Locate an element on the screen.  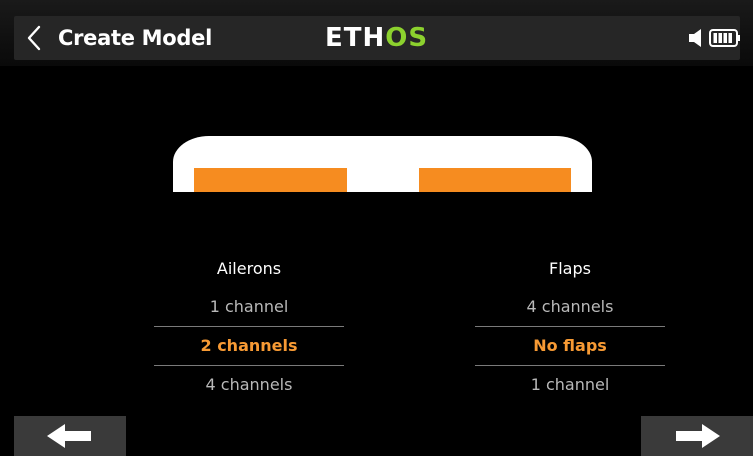
ailerons-column: Ailerons 1 channel 2 channels 4 channels is located at coordinates (249, 327).